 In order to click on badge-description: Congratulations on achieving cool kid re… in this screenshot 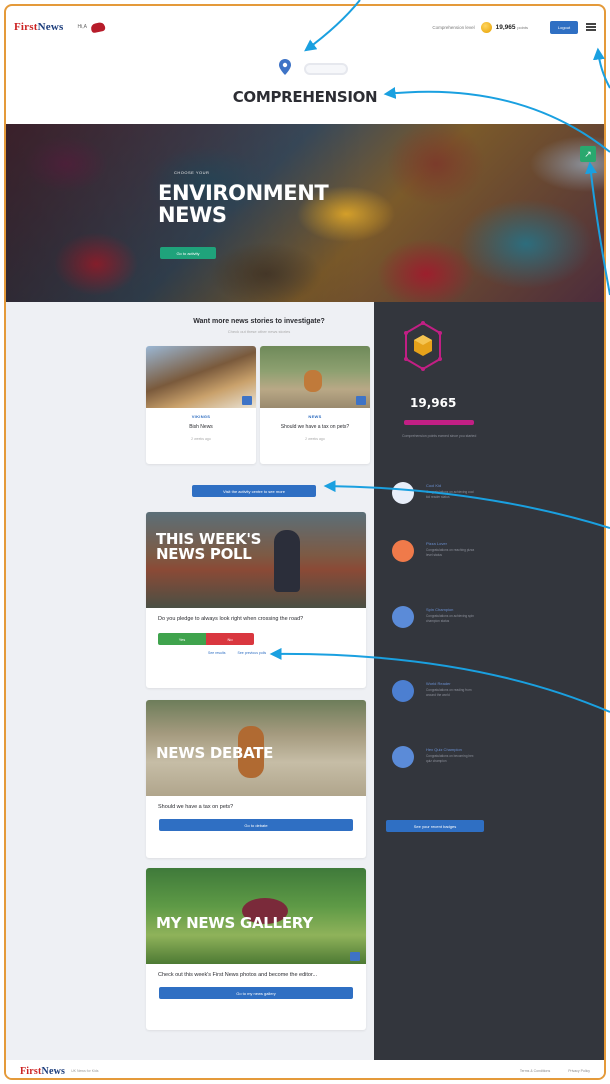, I will do `click(450, 494)`.